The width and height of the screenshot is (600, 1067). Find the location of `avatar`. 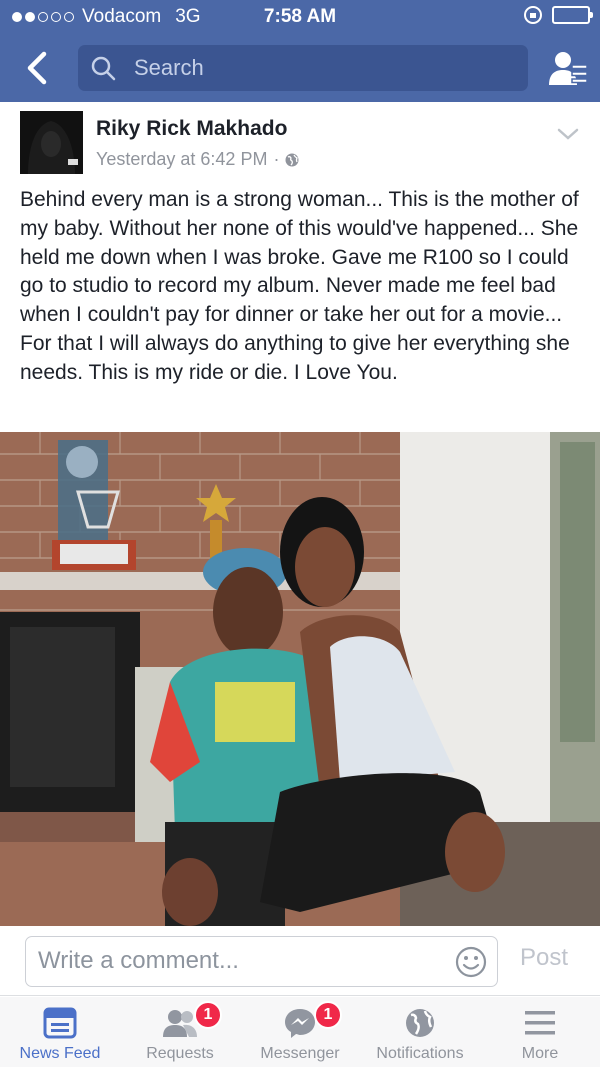

avatar is located at coordinates (51, 142).